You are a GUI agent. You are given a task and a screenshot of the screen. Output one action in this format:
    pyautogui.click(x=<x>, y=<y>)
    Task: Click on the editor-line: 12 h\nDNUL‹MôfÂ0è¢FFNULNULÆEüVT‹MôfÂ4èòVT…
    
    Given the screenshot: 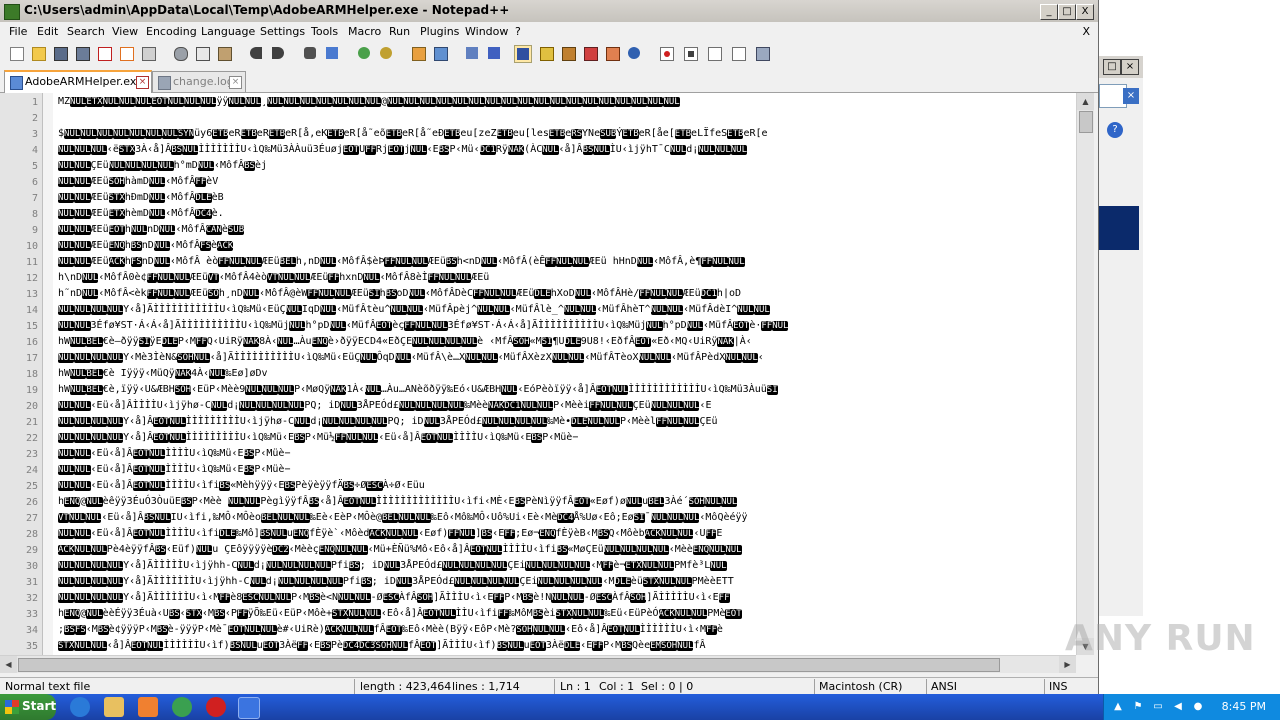 What is the action you would take?
    pyautogui.click(x=538, y=279)
    